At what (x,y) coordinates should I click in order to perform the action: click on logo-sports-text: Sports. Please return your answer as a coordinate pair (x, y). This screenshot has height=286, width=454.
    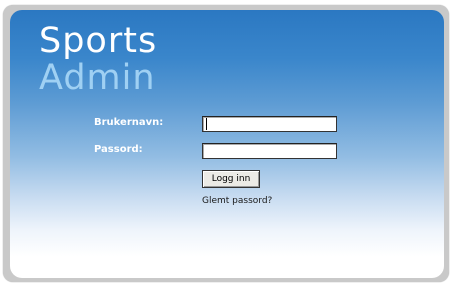
    Looking at the image, I should click on (98, 41).